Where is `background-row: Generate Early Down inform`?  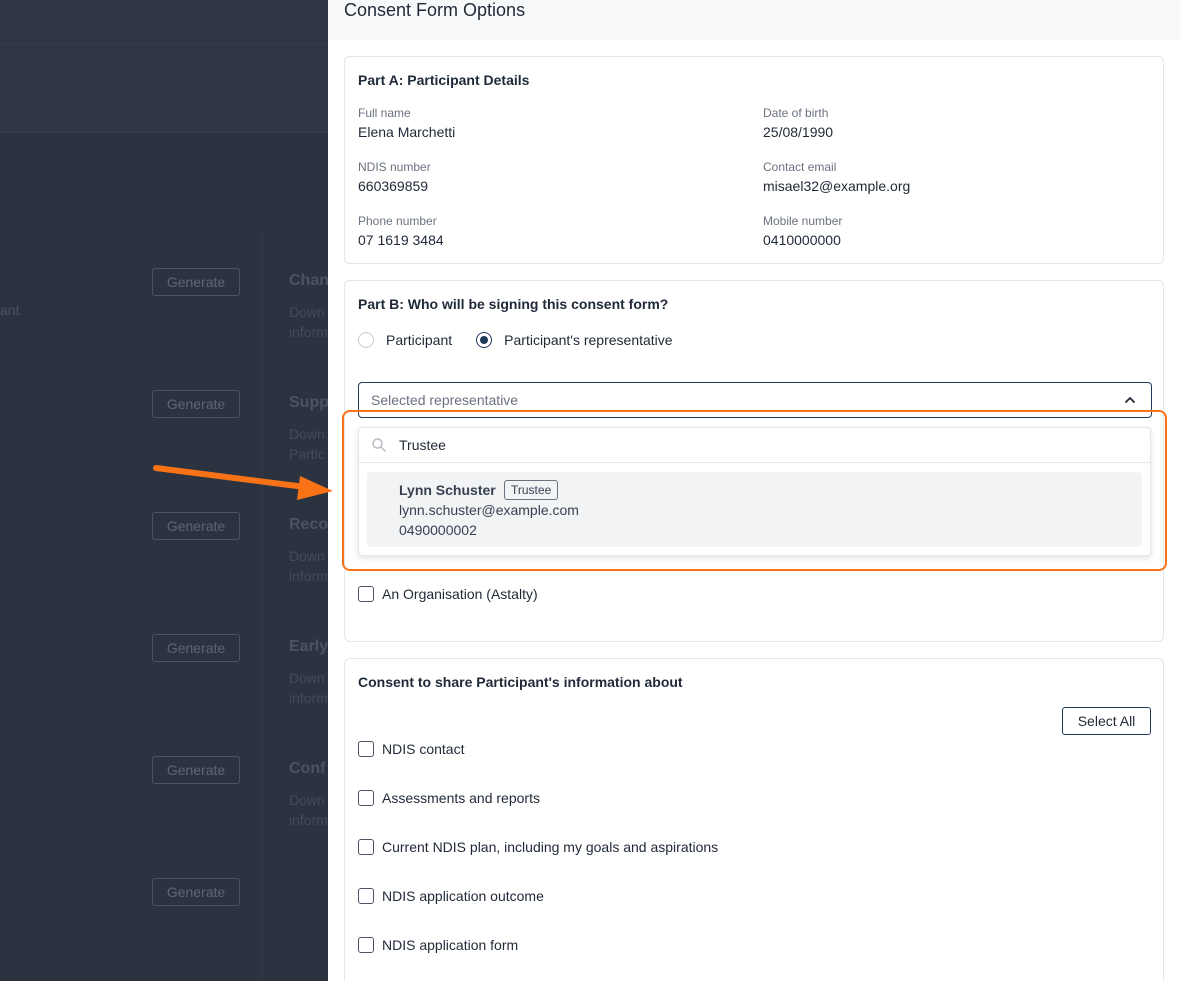
background-row: Generate Early Down inform is located at coordinates (240, 679).